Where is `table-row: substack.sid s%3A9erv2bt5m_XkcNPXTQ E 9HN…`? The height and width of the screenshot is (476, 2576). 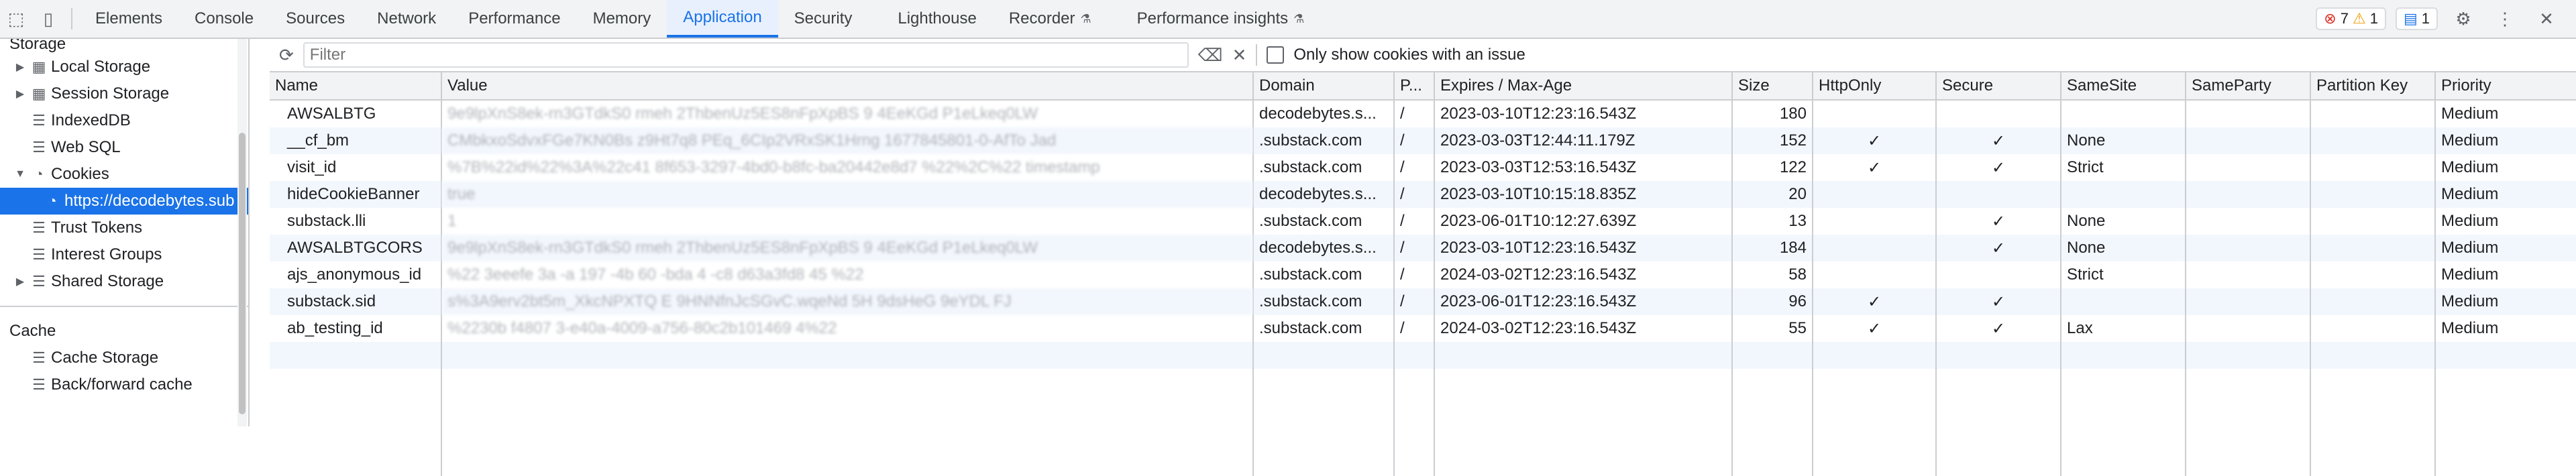
table-row: substack.sid s%3A9erv2bt5m_XkcNPXTQ E 9HN… is located at coordinates (1423, 301).